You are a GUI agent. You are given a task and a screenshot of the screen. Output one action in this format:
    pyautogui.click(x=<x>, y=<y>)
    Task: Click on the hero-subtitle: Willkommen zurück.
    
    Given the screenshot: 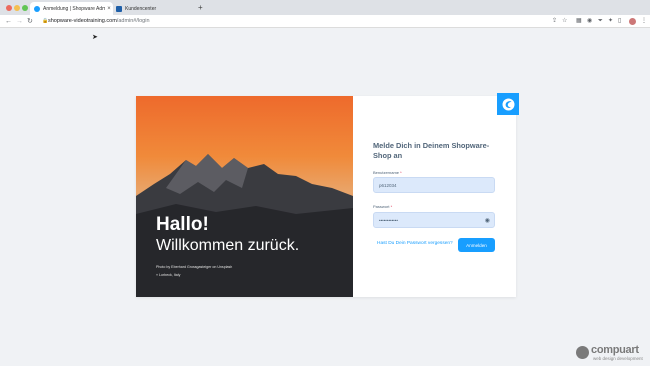 What is the action you would take?
    pyautogui.click(x=228, y=245)
    